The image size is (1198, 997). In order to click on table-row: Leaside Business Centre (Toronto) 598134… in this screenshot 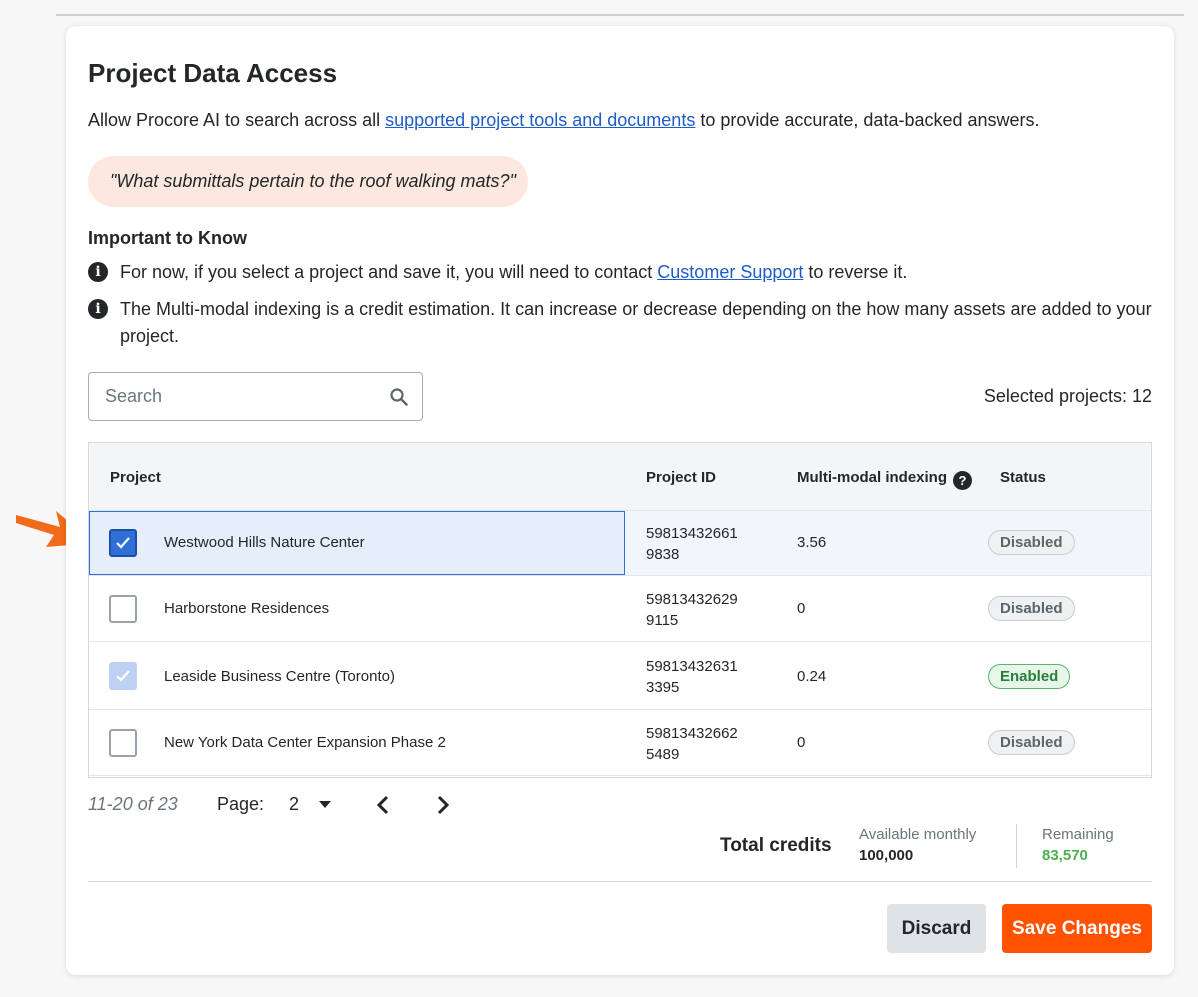, I will do `click(620, 676)`.